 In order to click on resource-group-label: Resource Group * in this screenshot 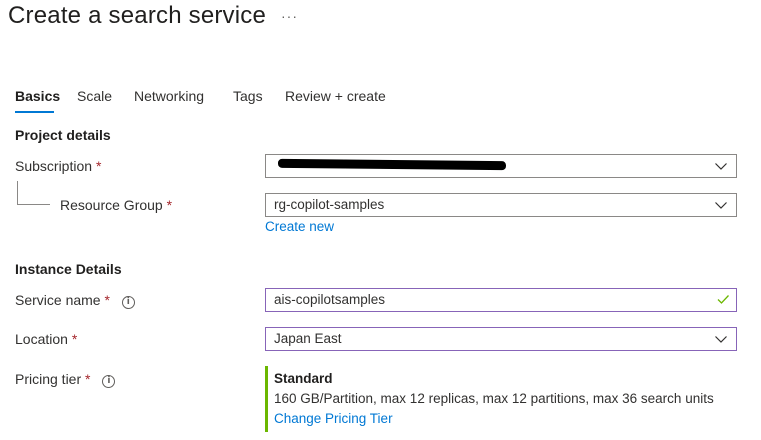, I will do `click(116, 205)`.